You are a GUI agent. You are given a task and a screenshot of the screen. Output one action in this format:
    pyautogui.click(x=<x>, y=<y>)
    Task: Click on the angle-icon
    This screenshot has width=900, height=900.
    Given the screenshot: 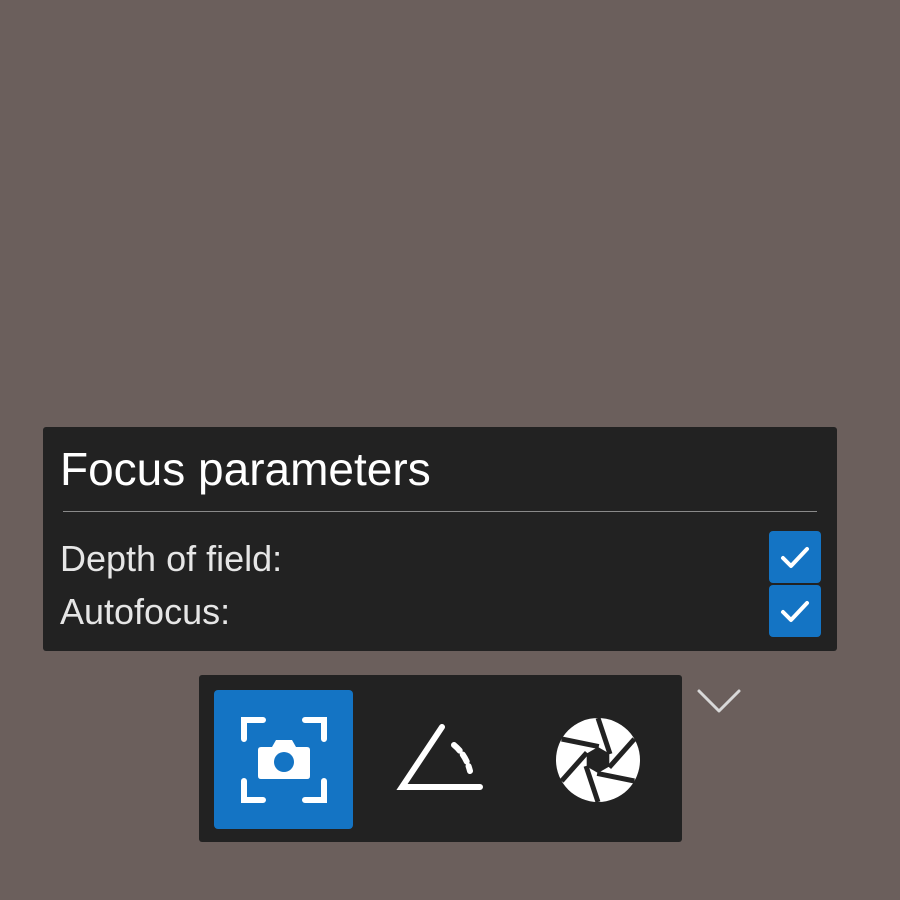 What is the action you would take?
    pyautogui.click(x=439, y=756)
    